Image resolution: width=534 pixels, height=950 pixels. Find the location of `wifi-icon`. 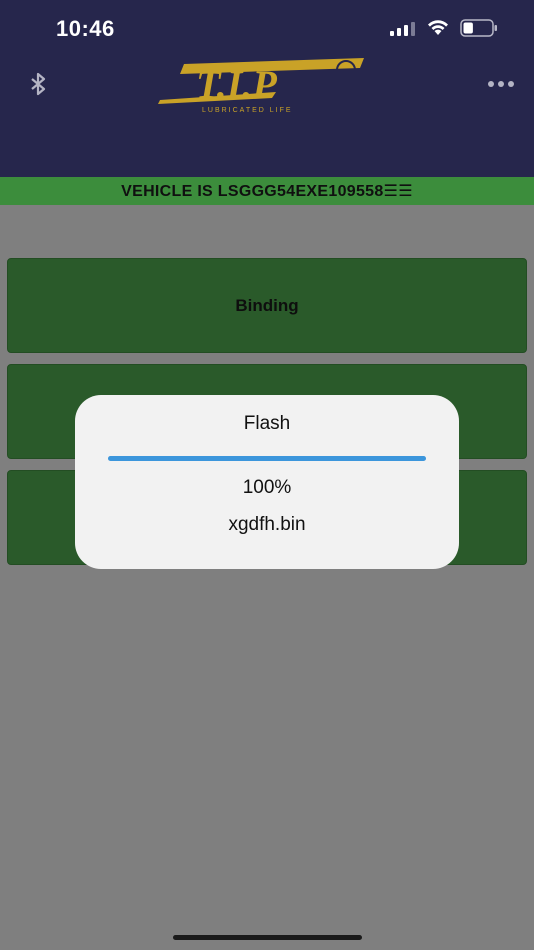

wifi-icon is located at coordinates (438, 27).